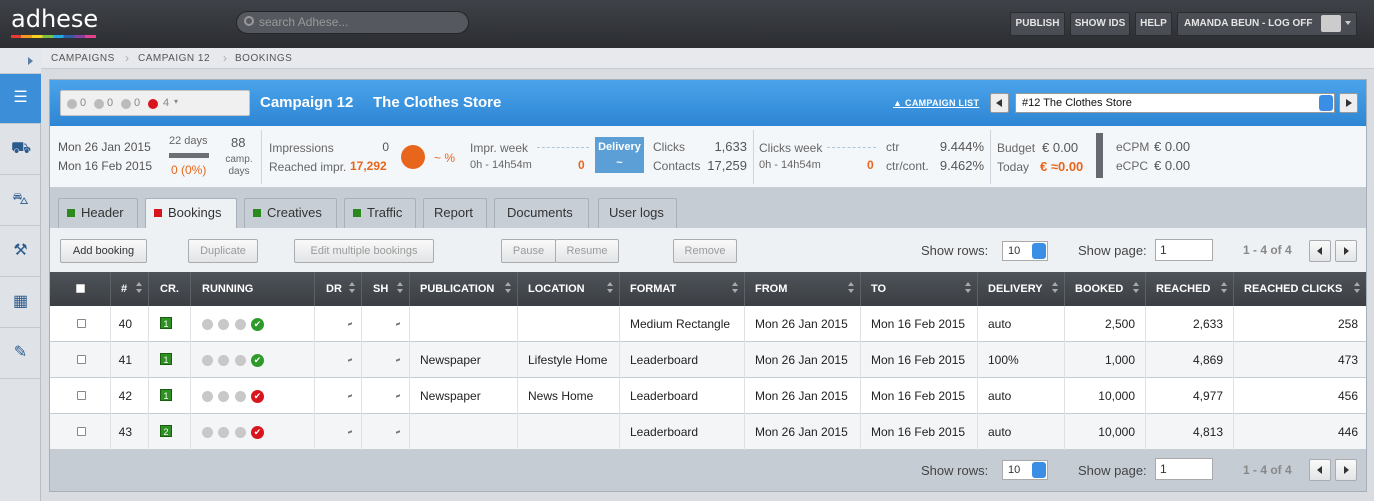  Describe the element at coordinates (20, 354) in the screenshot. I see `sidebar-item-settings: ✎` at that location.